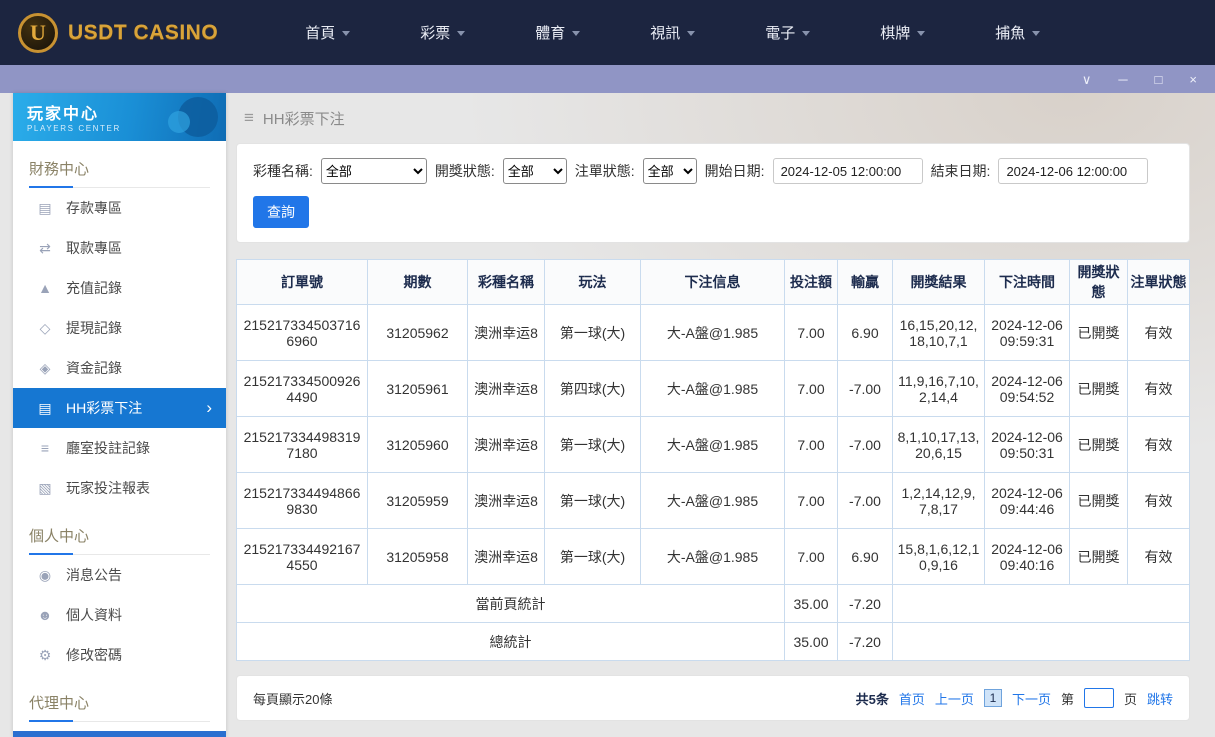  I want to click on cell-1: 31205958, so click(417, 556).